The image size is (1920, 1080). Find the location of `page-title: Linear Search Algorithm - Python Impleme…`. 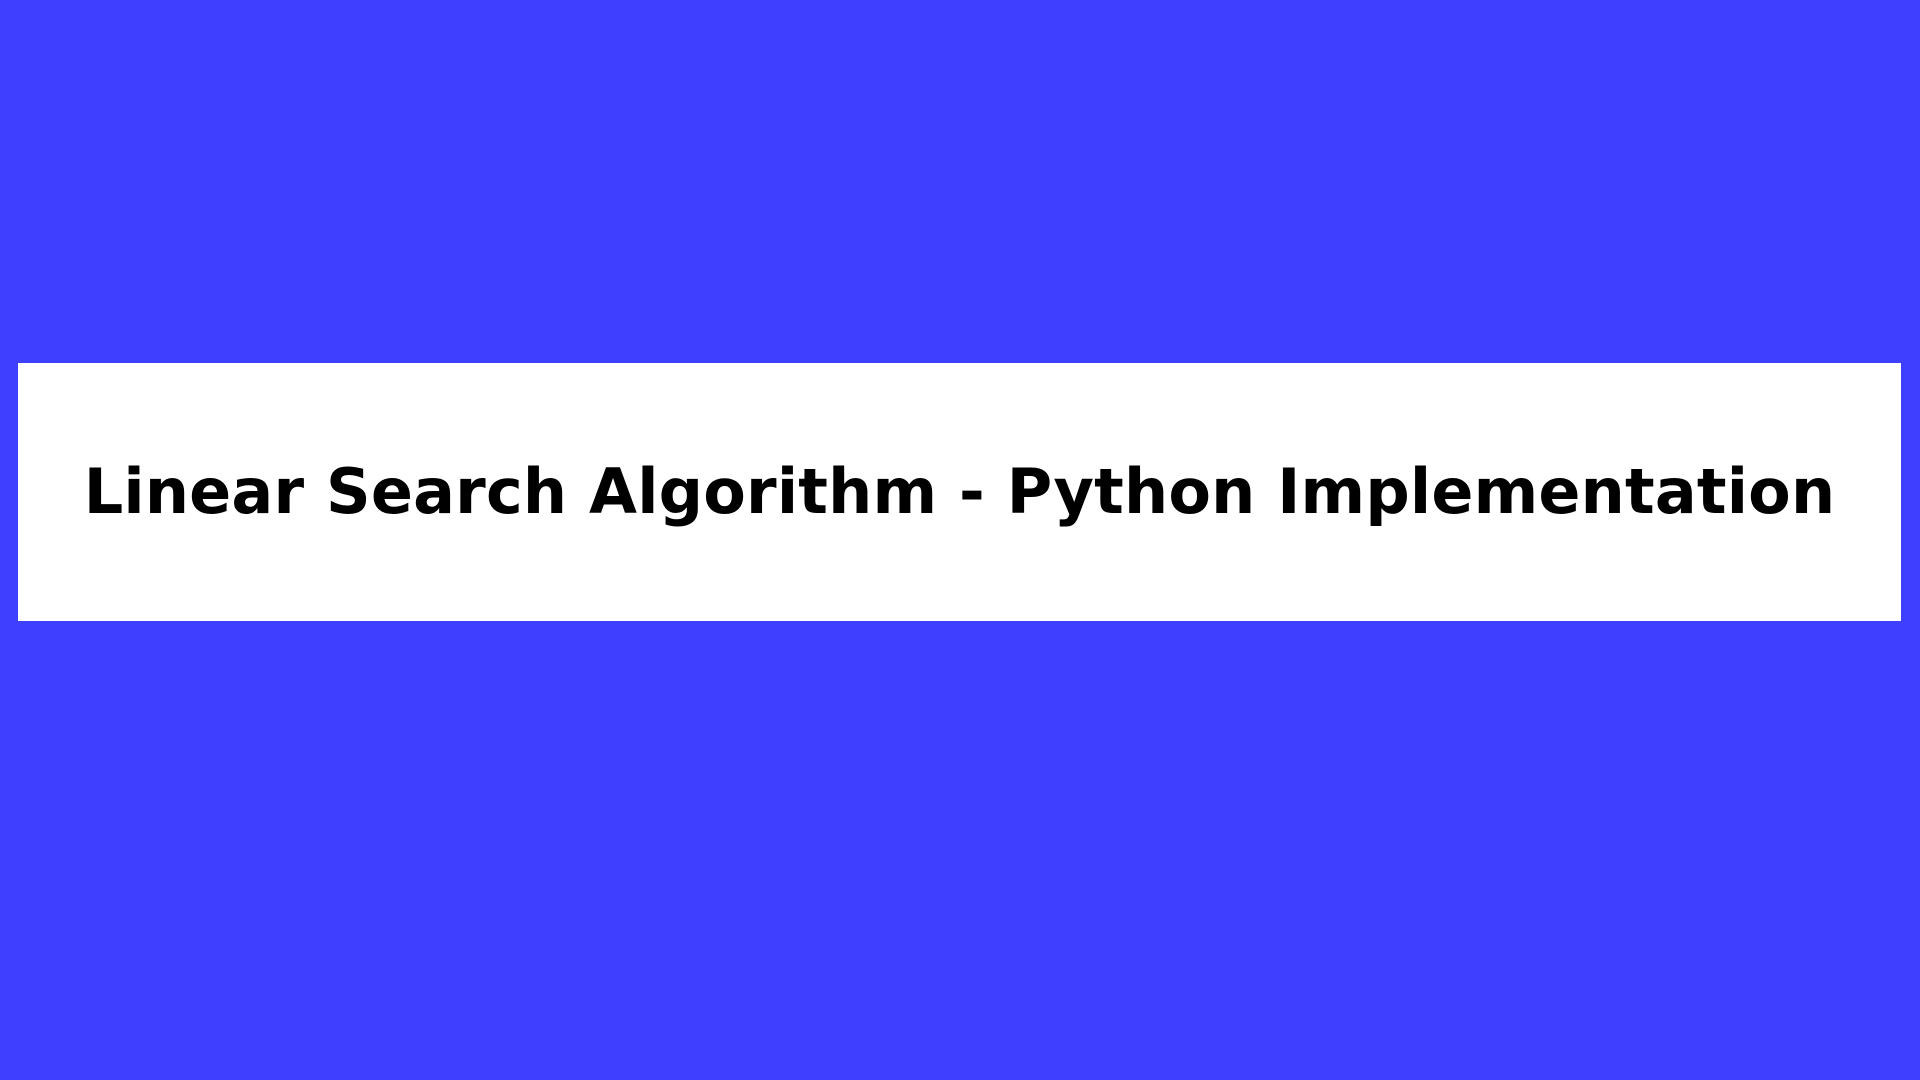

page-title: Linear Search Algorithm - Python Impleme… is located at coordinates (959, 491).